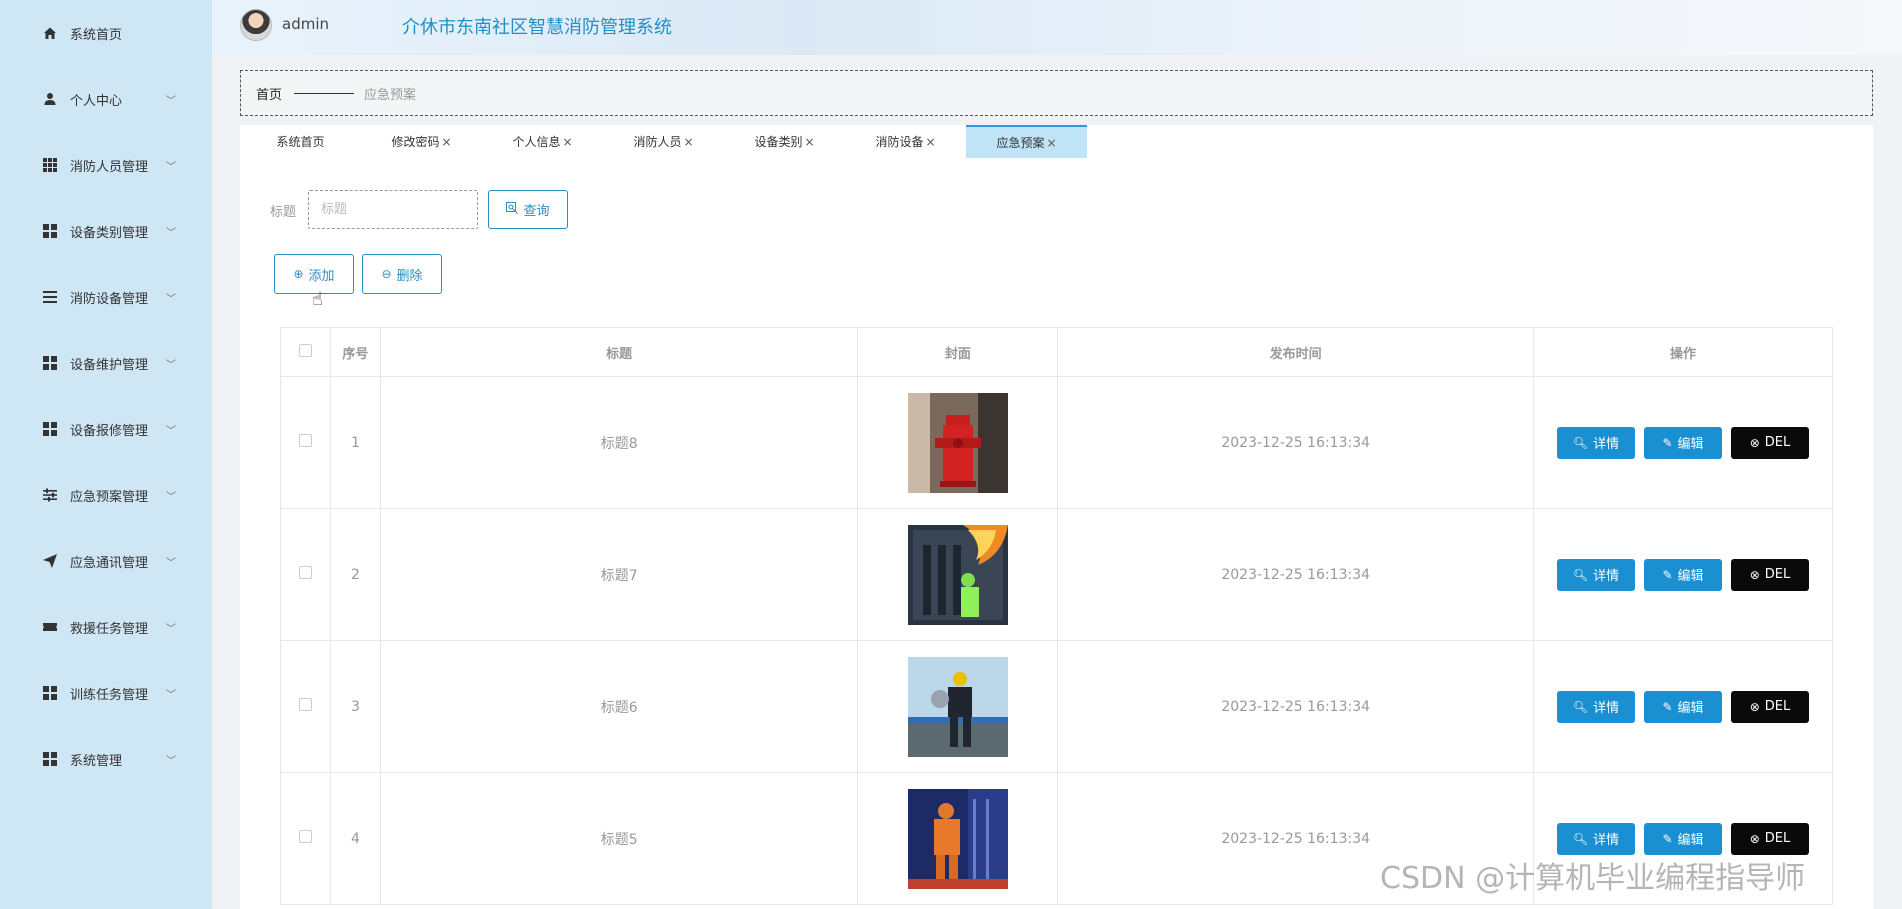 This screenshot has height=909, width=1902. Describe the element at coordinates (1777, 574) in the screenshot. I see `delete-label: DEL` at that location.